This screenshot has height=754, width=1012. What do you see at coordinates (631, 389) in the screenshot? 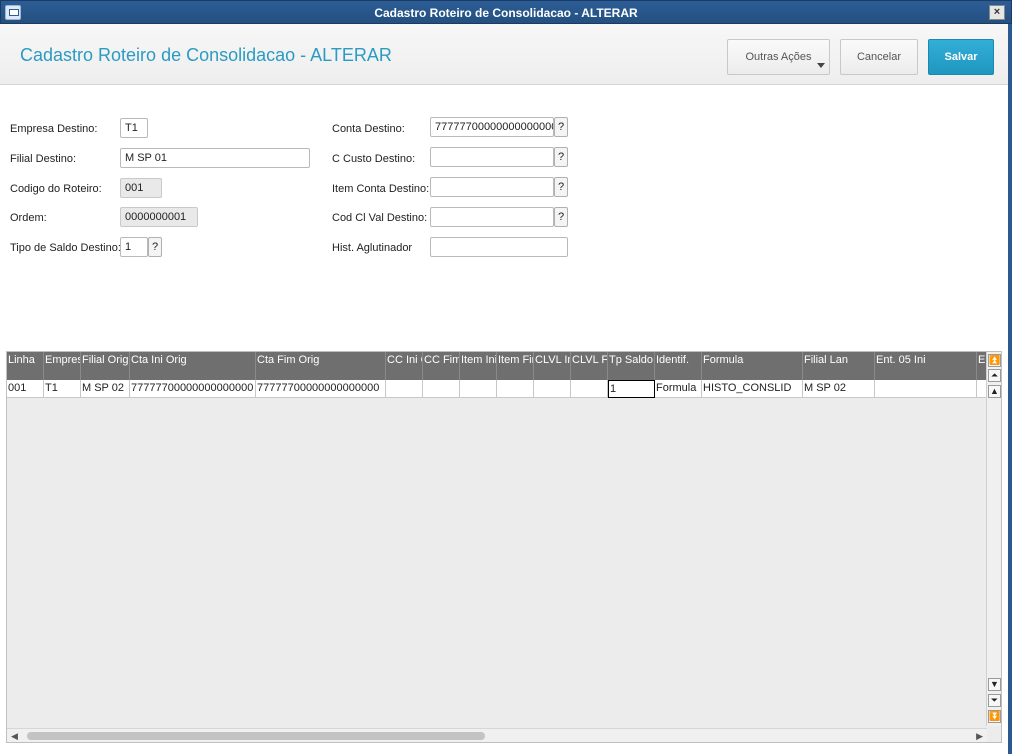
I see `active-cell: 1` at bounding box center [631, 389].